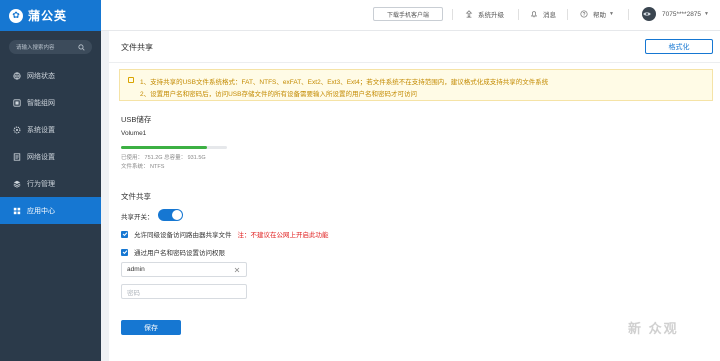 Image resolution: width=720 pixels, height=361 pixels. I want to click on allow-lan-access-label: 允许同级设备访问路由器共享文件, so click(183, 235).